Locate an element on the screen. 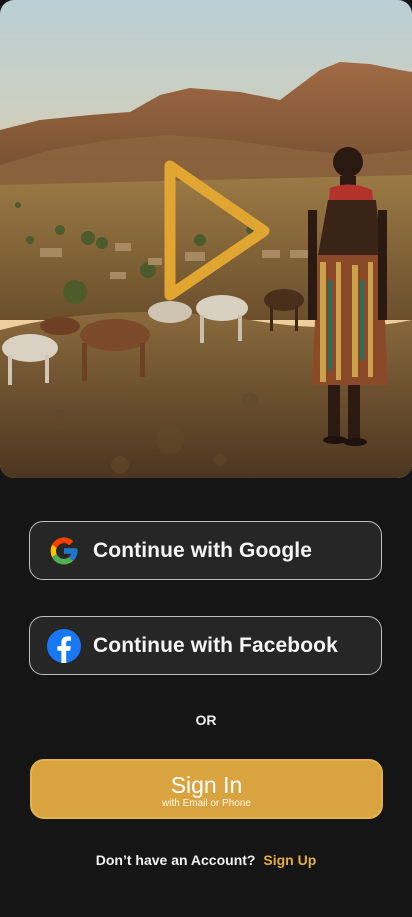 The image size is (412, 917). sign-in-button: Sign In with Email or Phone is located at coordinates (206, 789).